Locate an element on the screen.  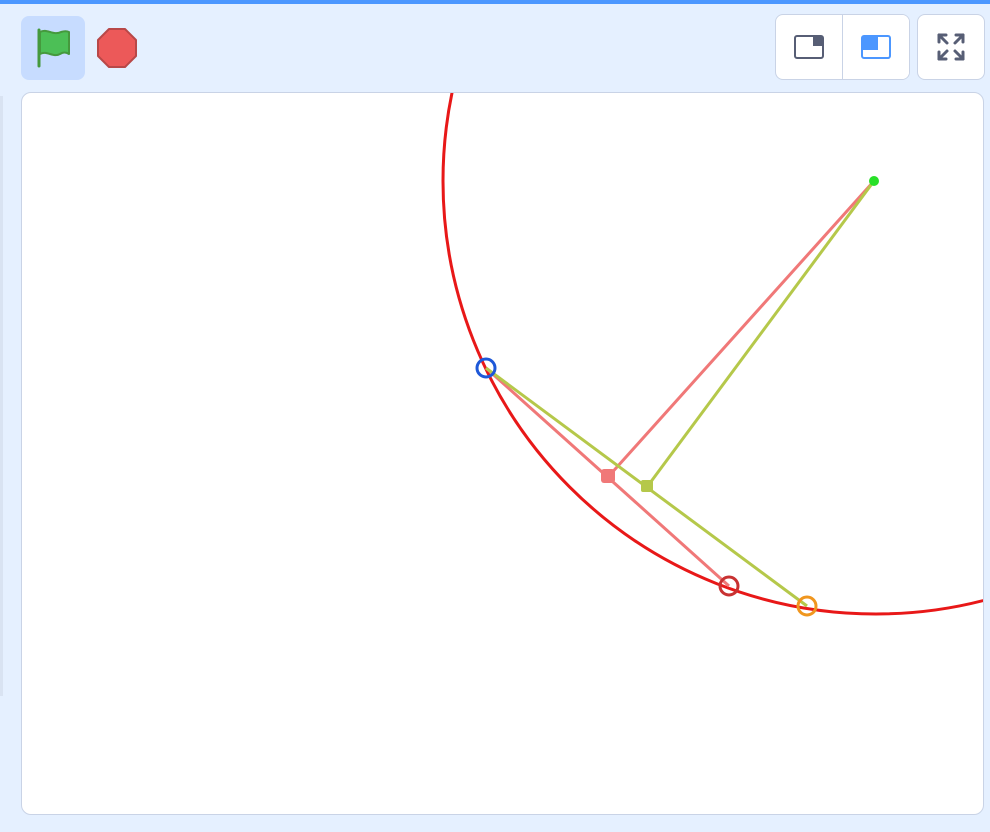
salmon-midpoint is located at coordinates (608, 476).